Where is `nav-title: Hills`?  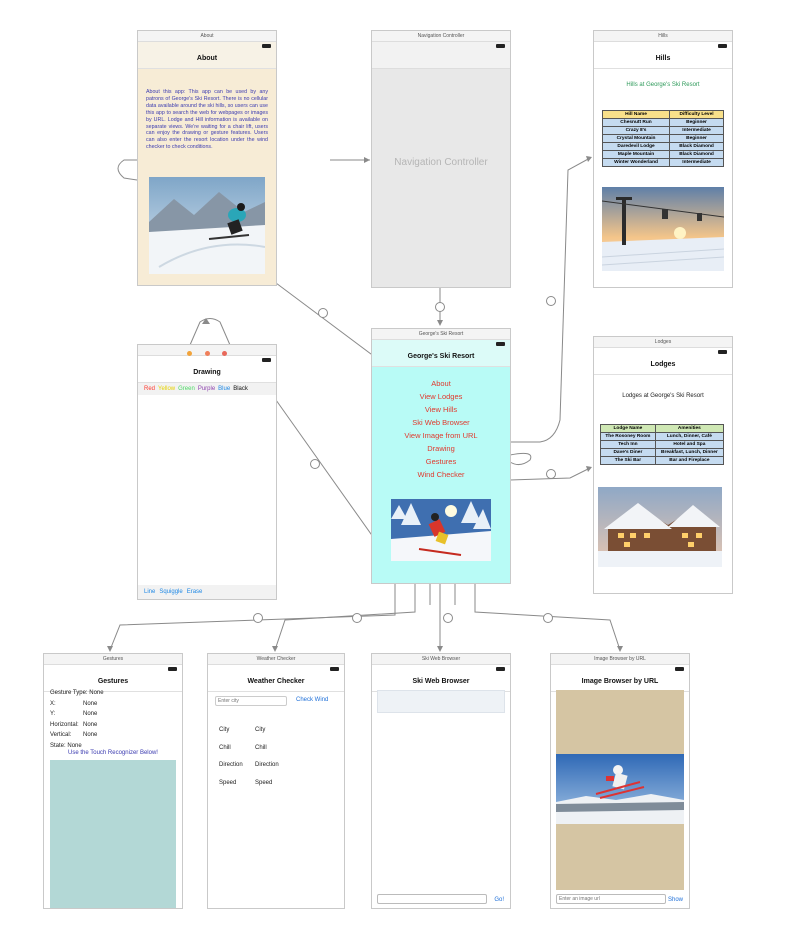 nav-title: Hills is located at coordinates (663, 59).